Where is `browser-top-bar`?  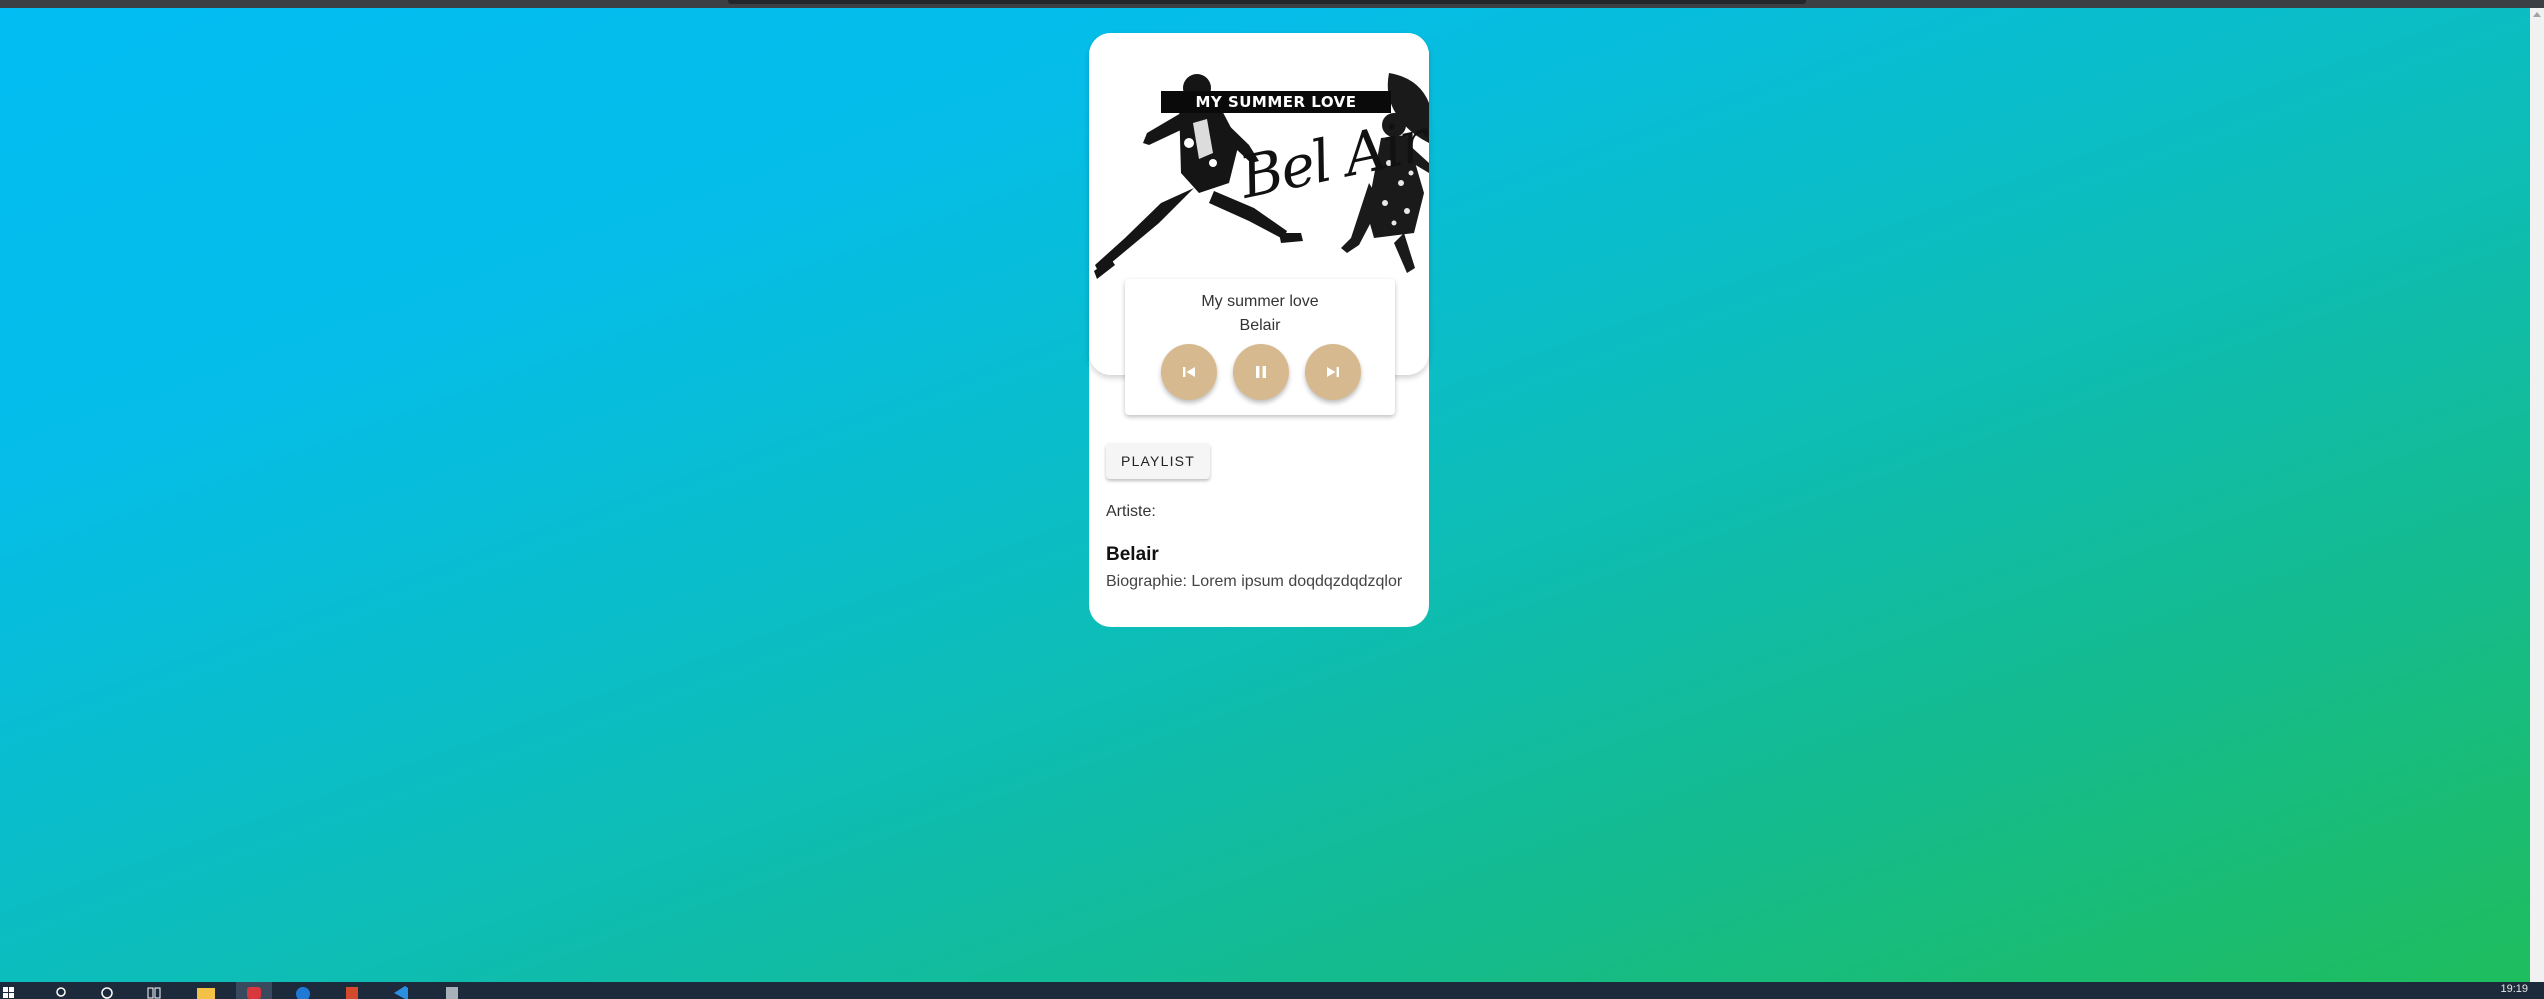
browser-top-bar is located at coordinates (1272, 4).